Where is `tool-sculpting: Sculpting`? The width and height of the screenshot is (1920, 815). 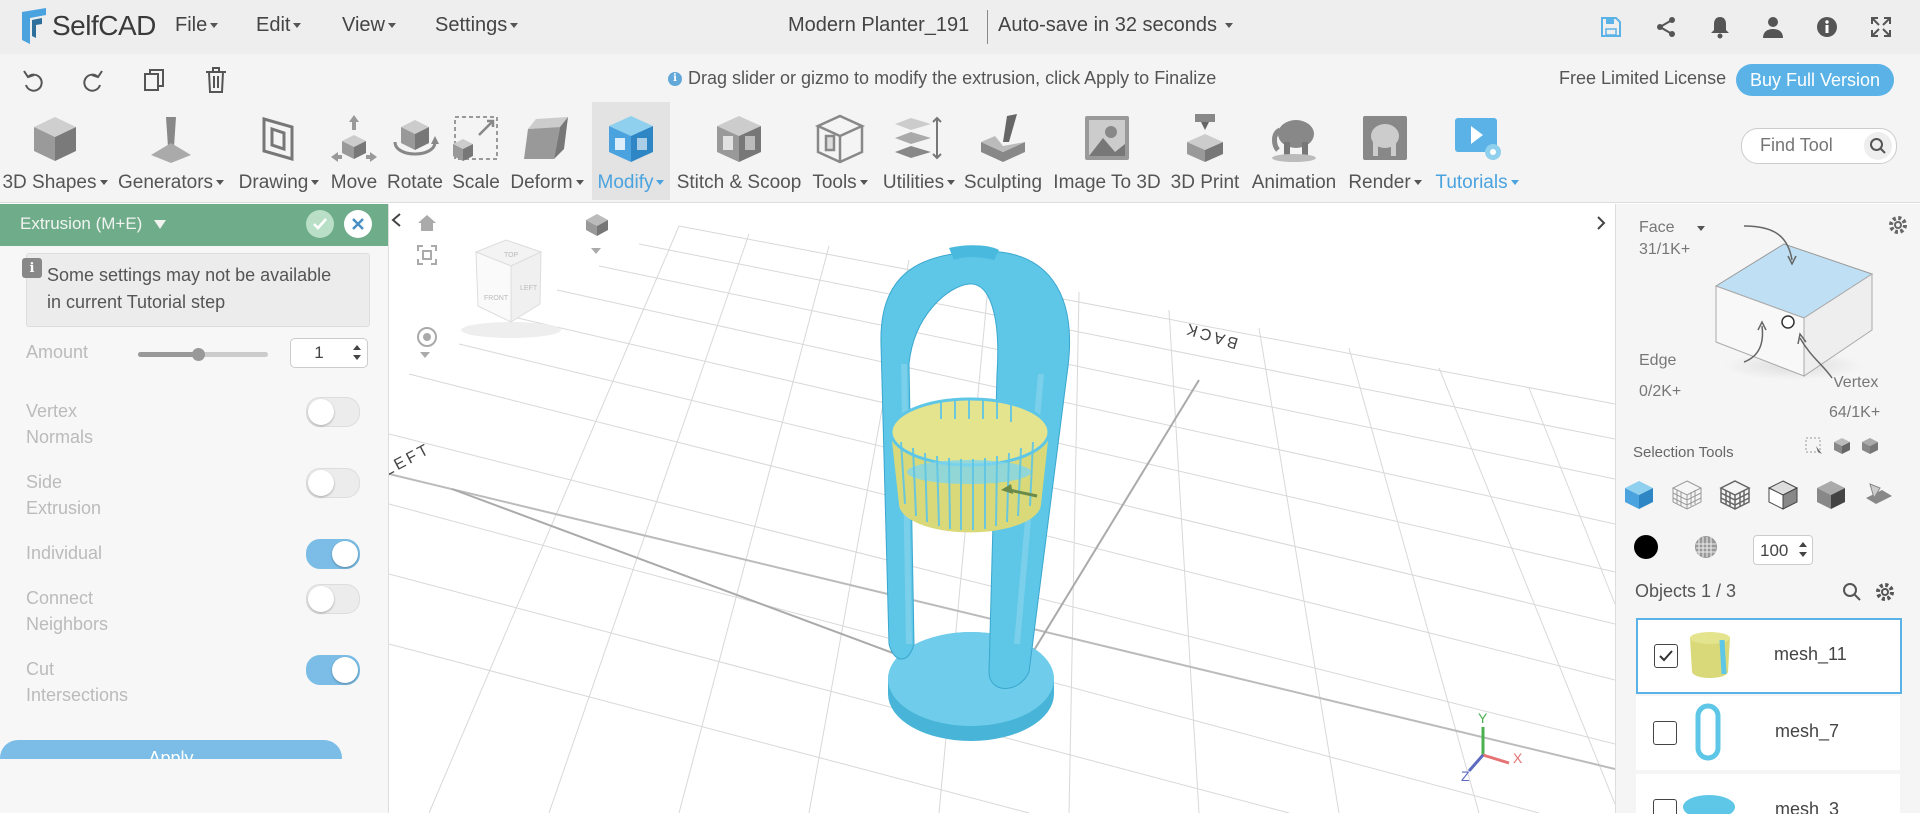 tool-sculpting: Sculpting is located at coordinates (1003, 151).